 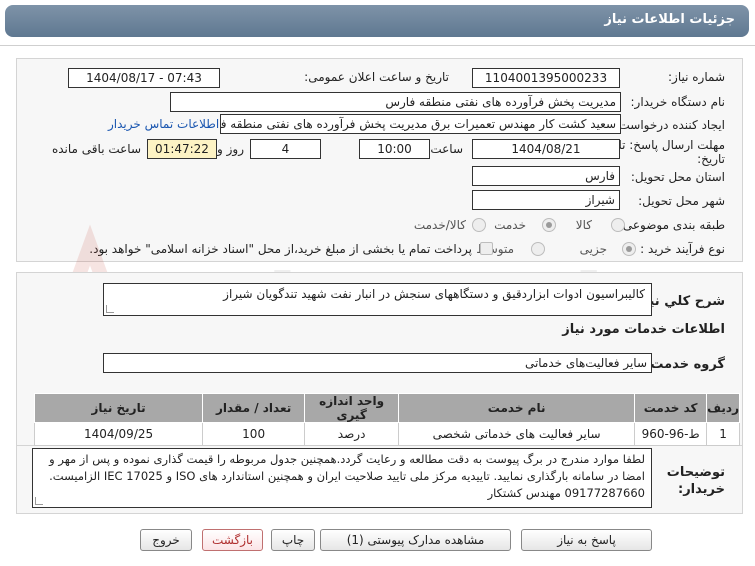 I want to click on exit-button: خروج, so click(x=166, y=540).